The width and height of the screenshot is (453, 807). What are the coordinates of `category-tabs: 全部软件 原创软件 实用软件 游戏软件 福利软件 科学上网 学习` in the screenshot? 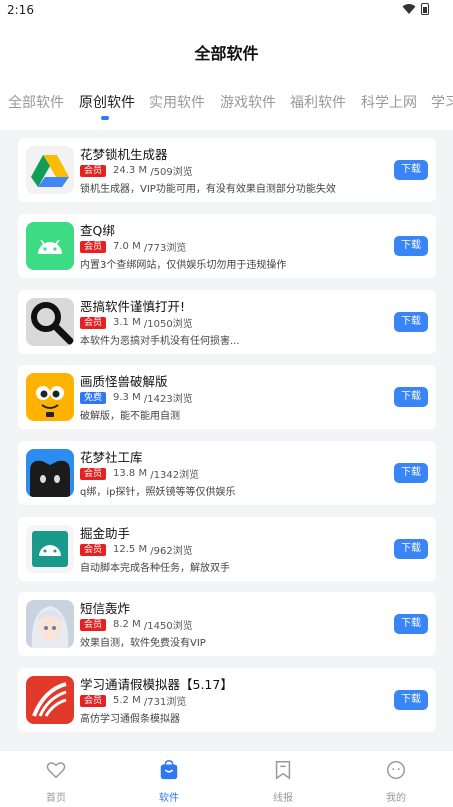 It's located at (226, 106).